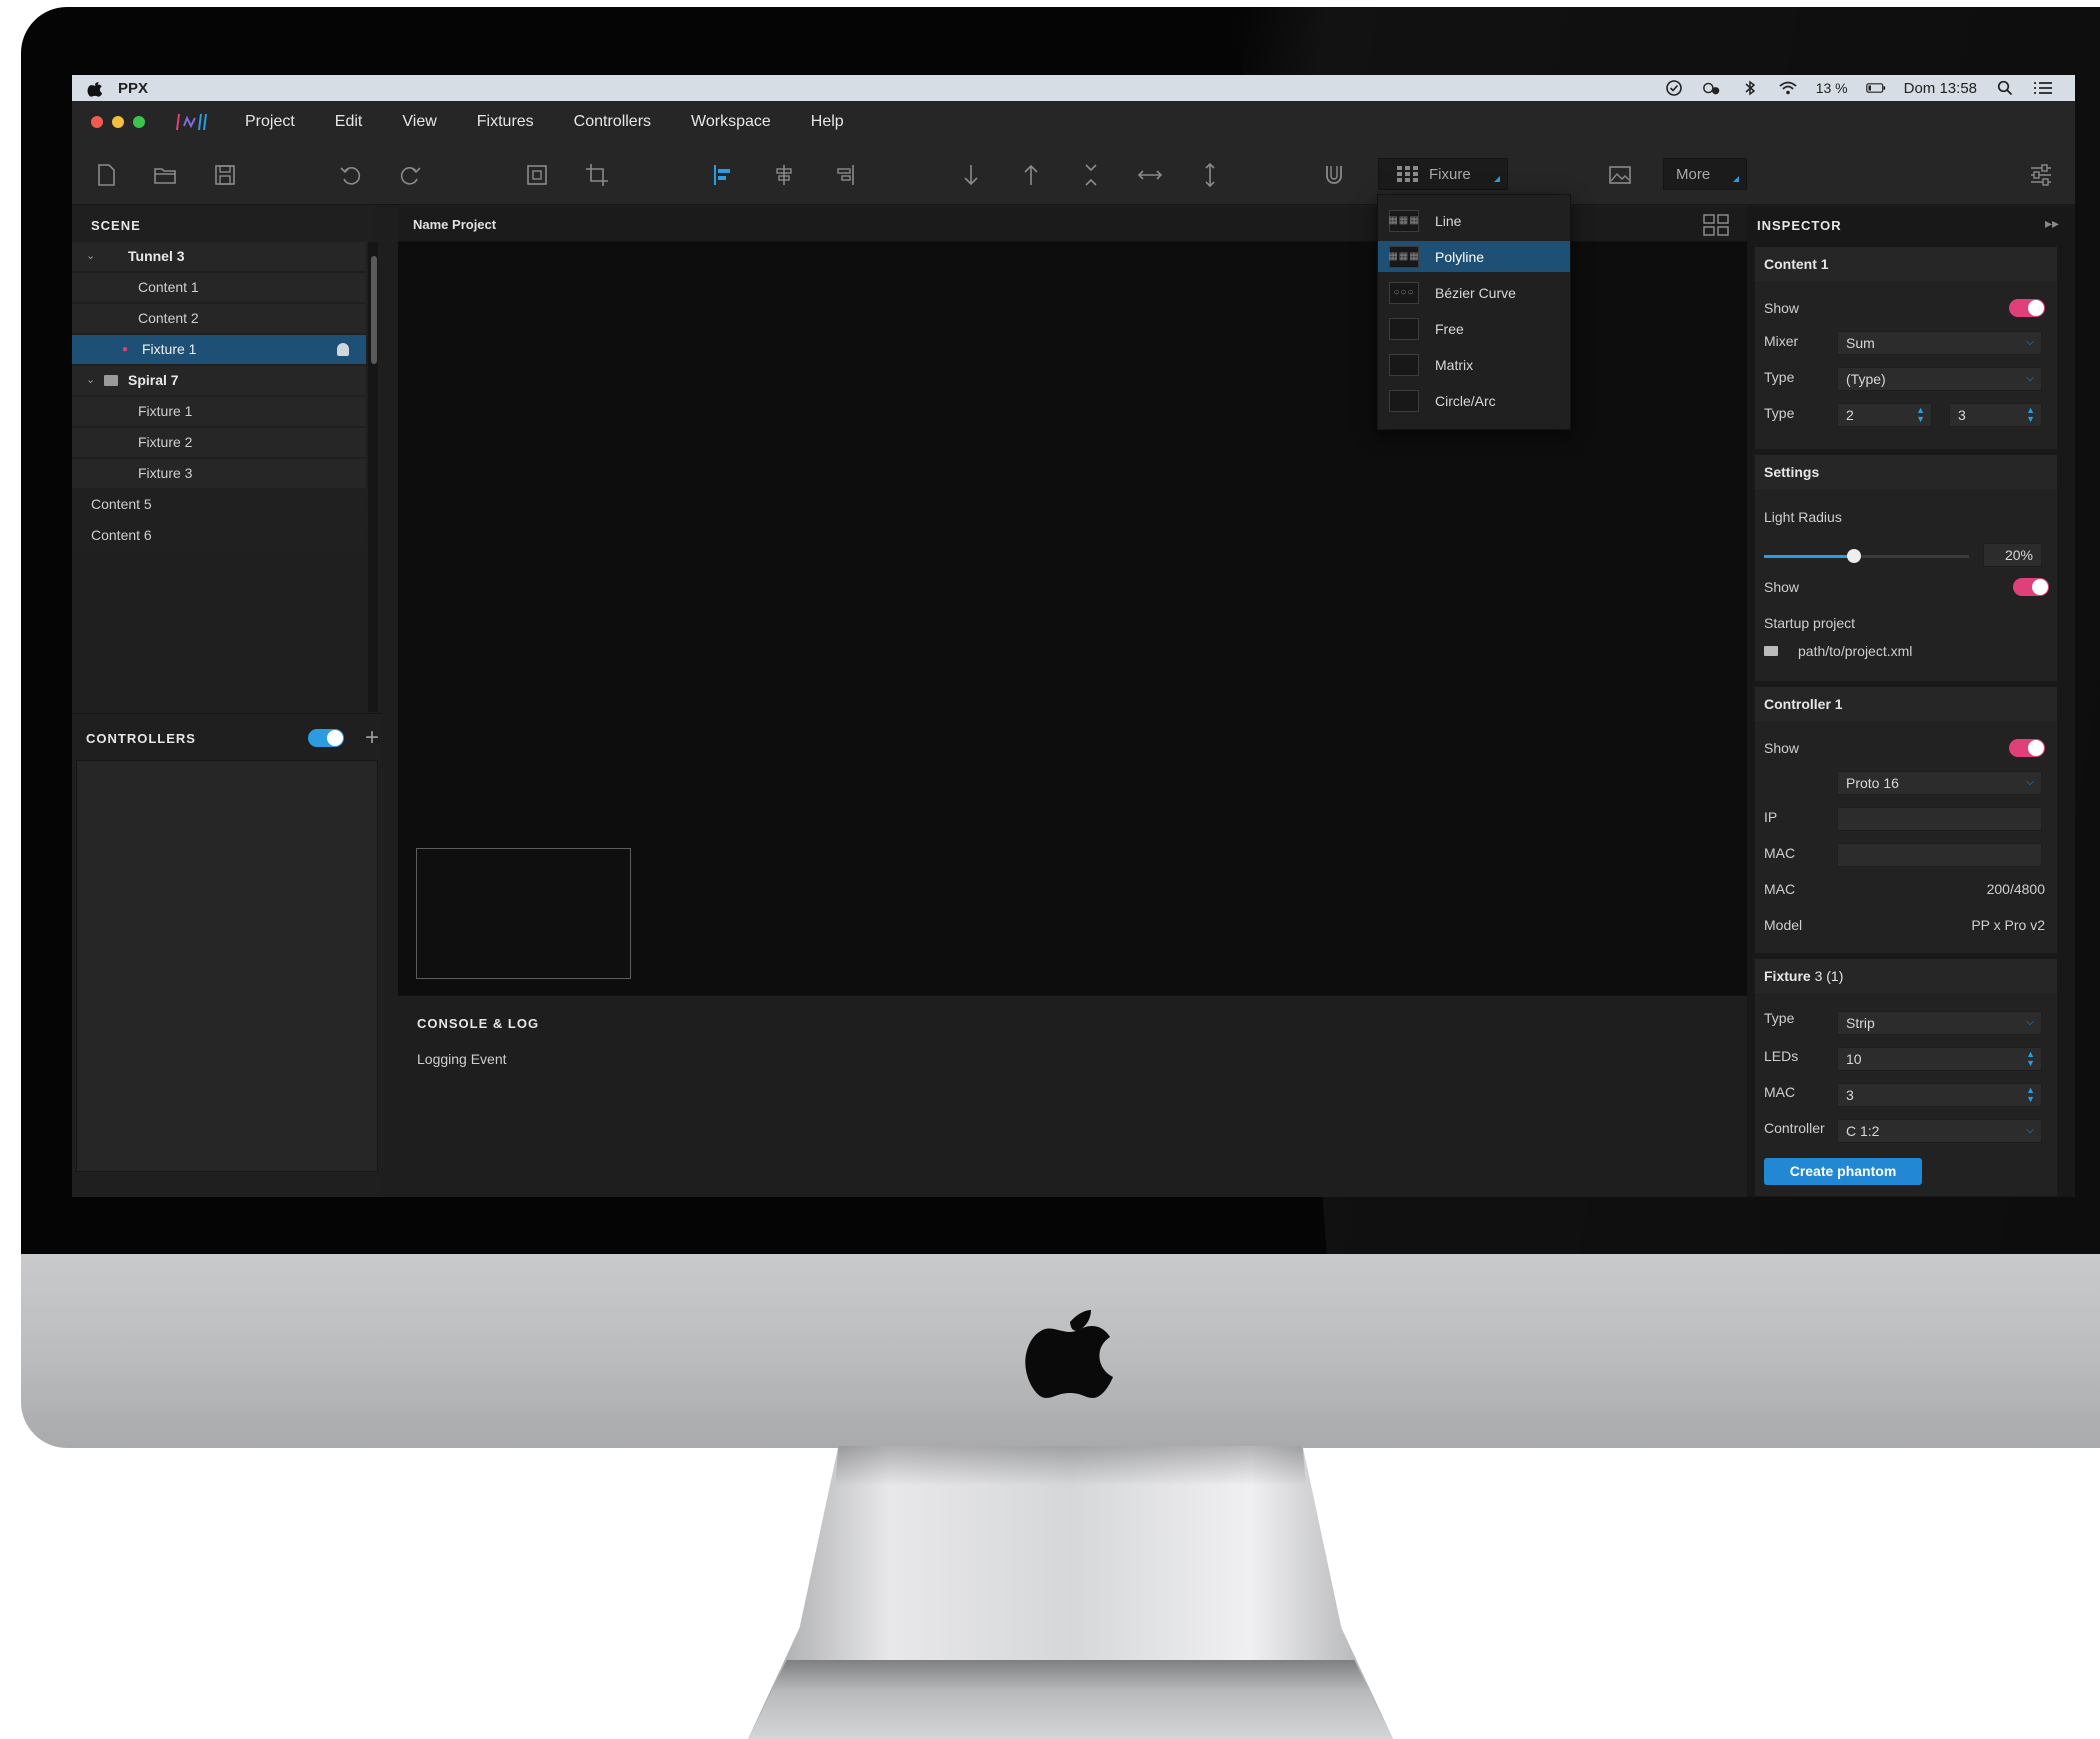 The height and width of the screenshot is (1739, 2100). I want to click on align-right-icon, so click(844, 175).